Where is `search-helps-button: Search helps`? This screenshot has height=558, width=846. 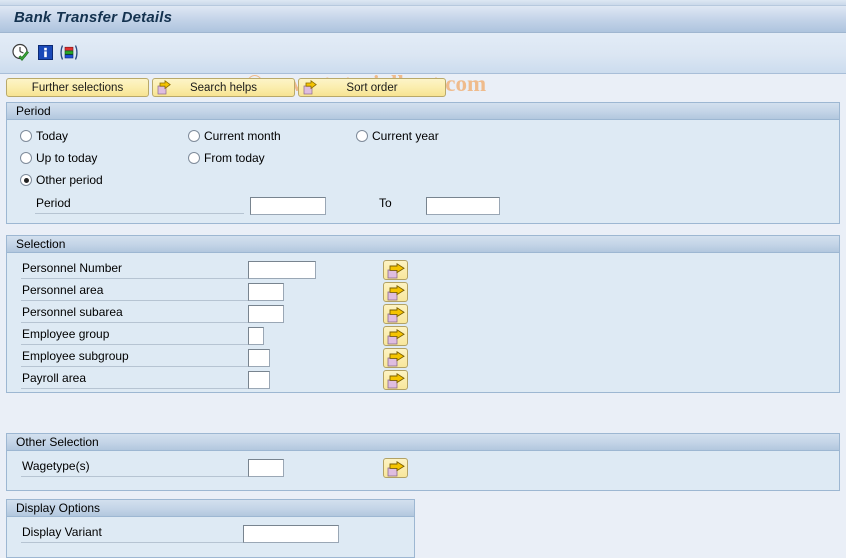
search-helps-button: Search helps is located at coordinates (223, 87).